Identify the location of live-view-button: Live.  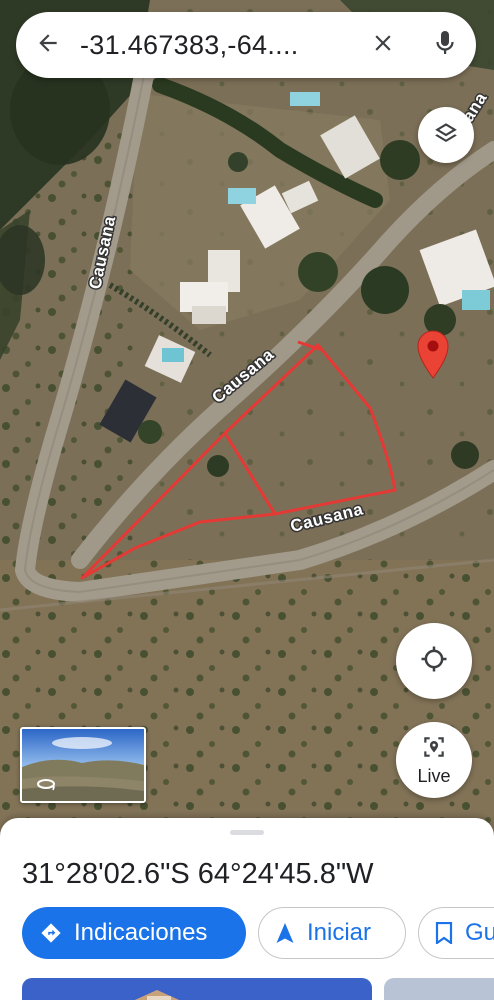
(434, 760).